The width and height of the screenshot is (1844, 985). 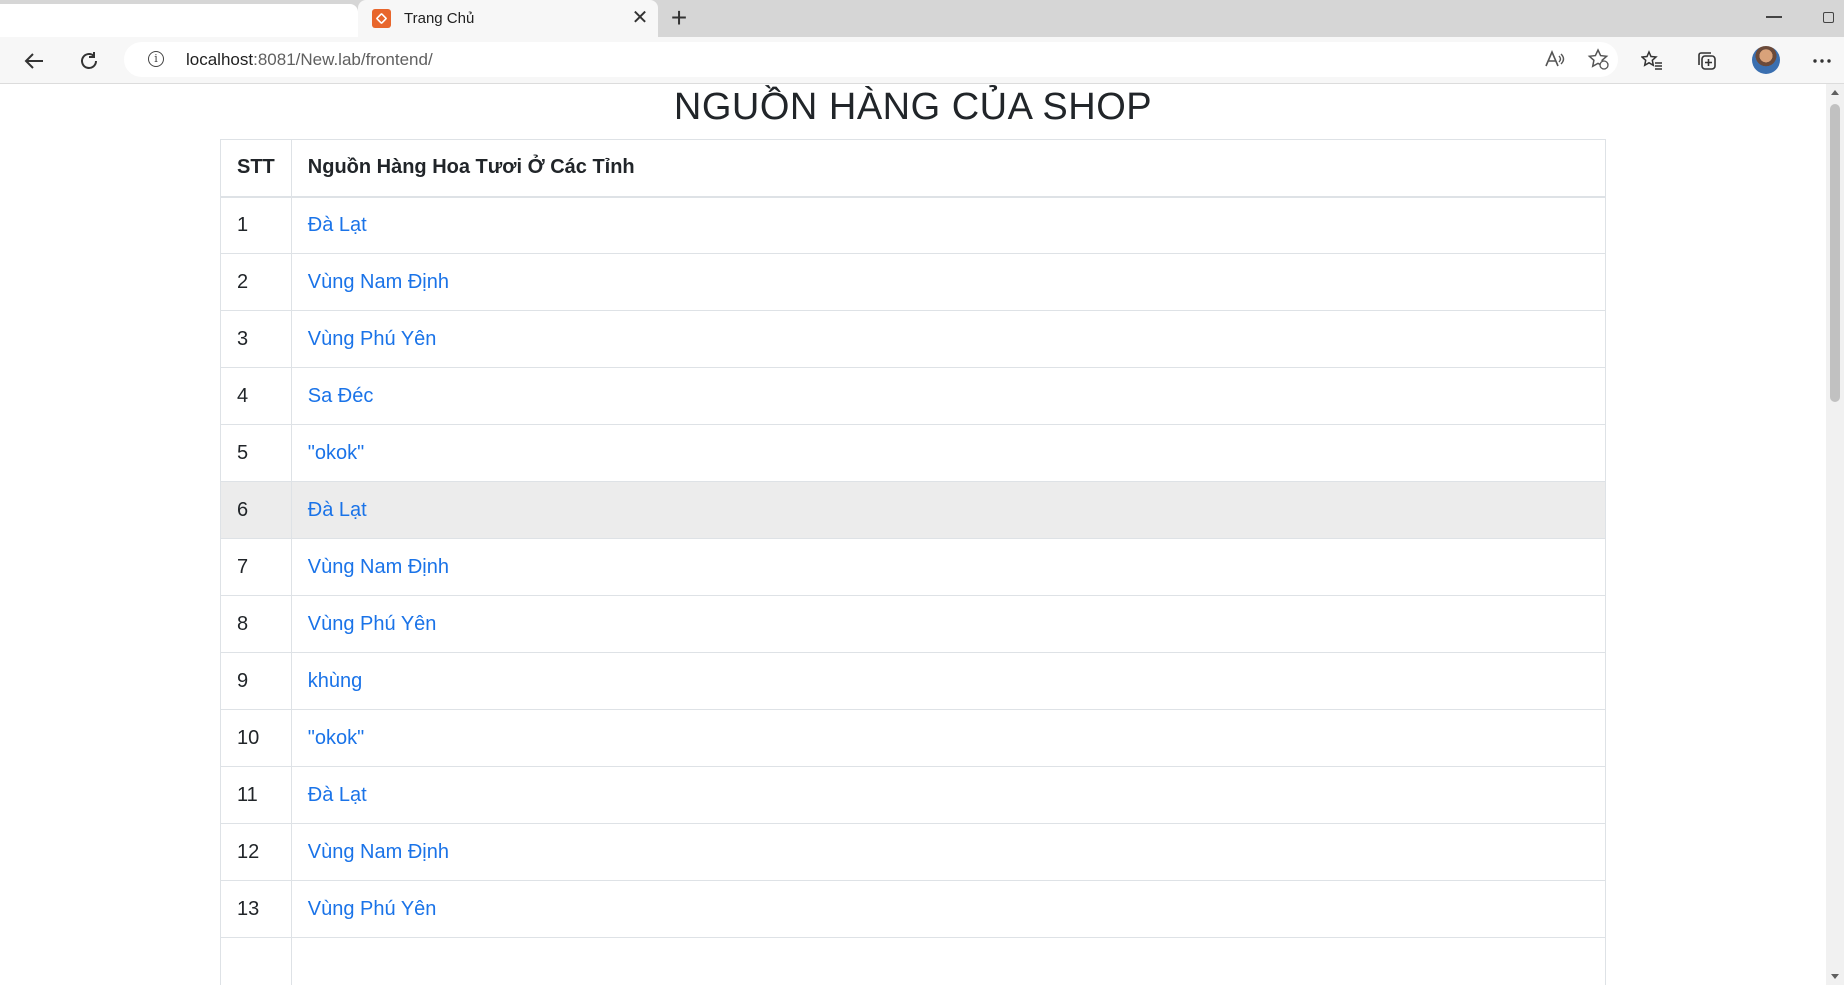 I want to click on table-row: 3 Vùng Phú Yên, so click(x=913, y=339).